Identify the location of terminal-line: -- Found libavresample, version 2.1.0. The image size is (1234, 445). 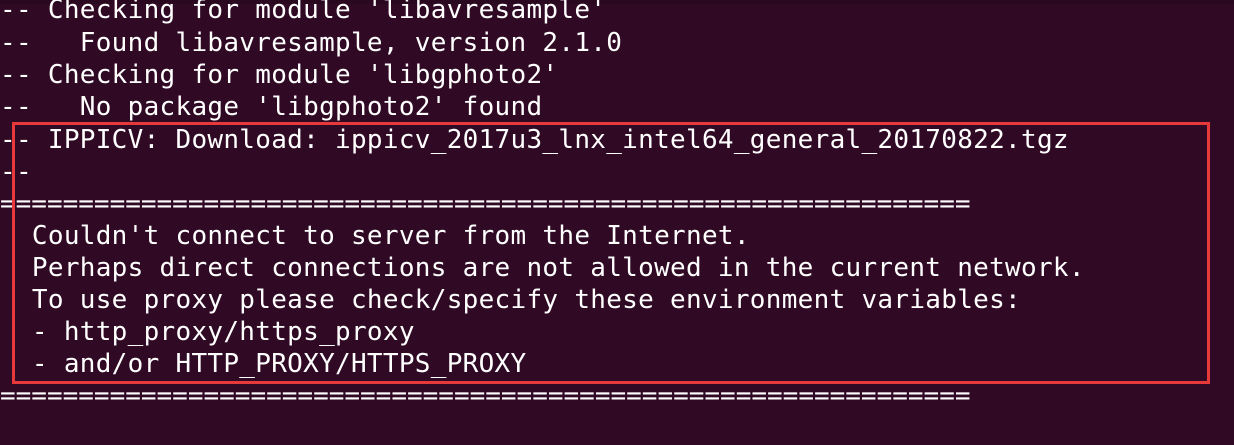
(311, 43).